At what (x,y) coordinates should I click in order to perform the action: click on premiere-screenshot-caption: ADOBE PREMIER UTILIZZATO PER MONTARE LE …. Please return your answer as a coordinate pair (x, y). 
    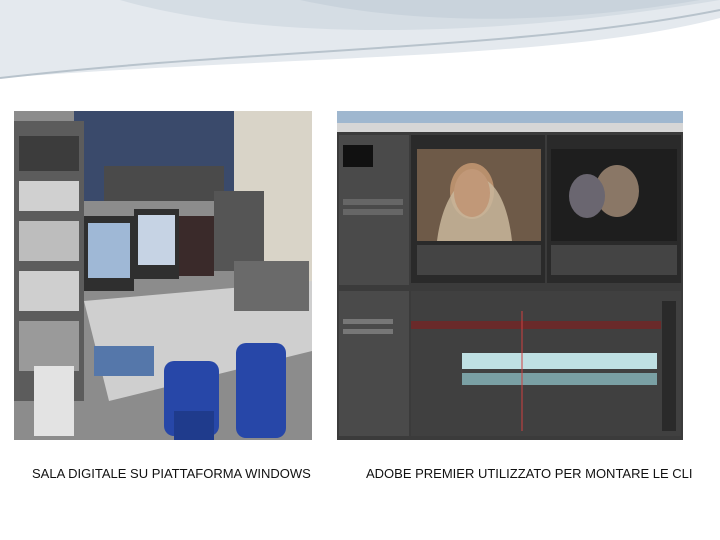
    Looking at the image, I should click on (529, 473).